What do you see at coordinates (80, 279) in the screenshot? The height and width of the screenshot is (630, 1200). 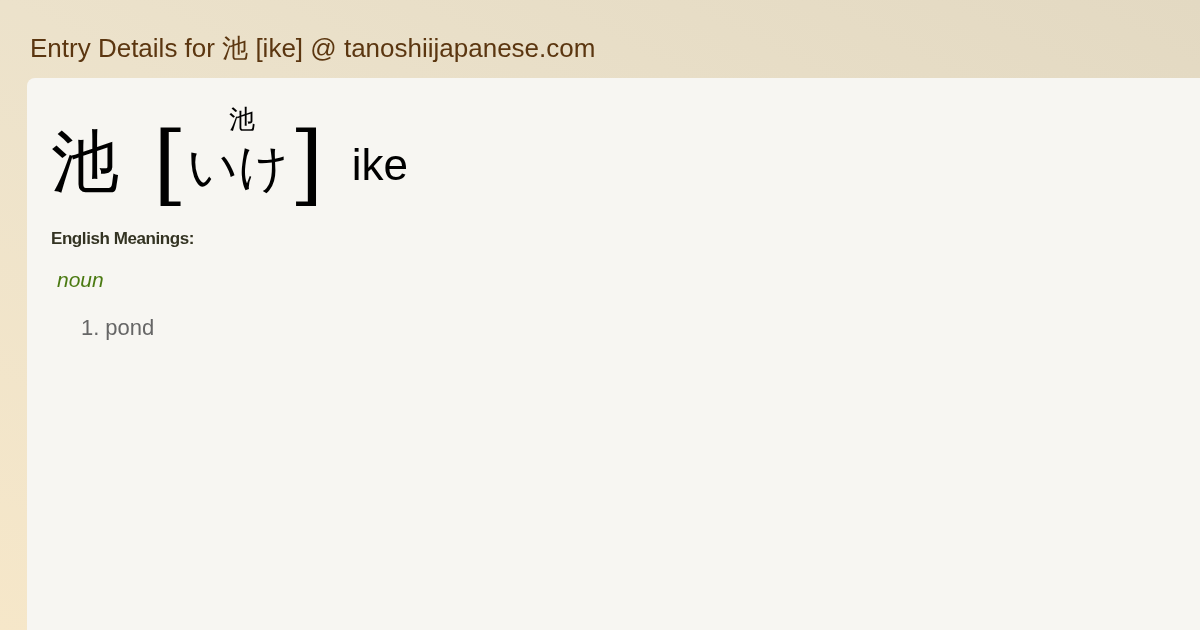 I see `part-of-speech: noun` at bounding box center [80, 279].